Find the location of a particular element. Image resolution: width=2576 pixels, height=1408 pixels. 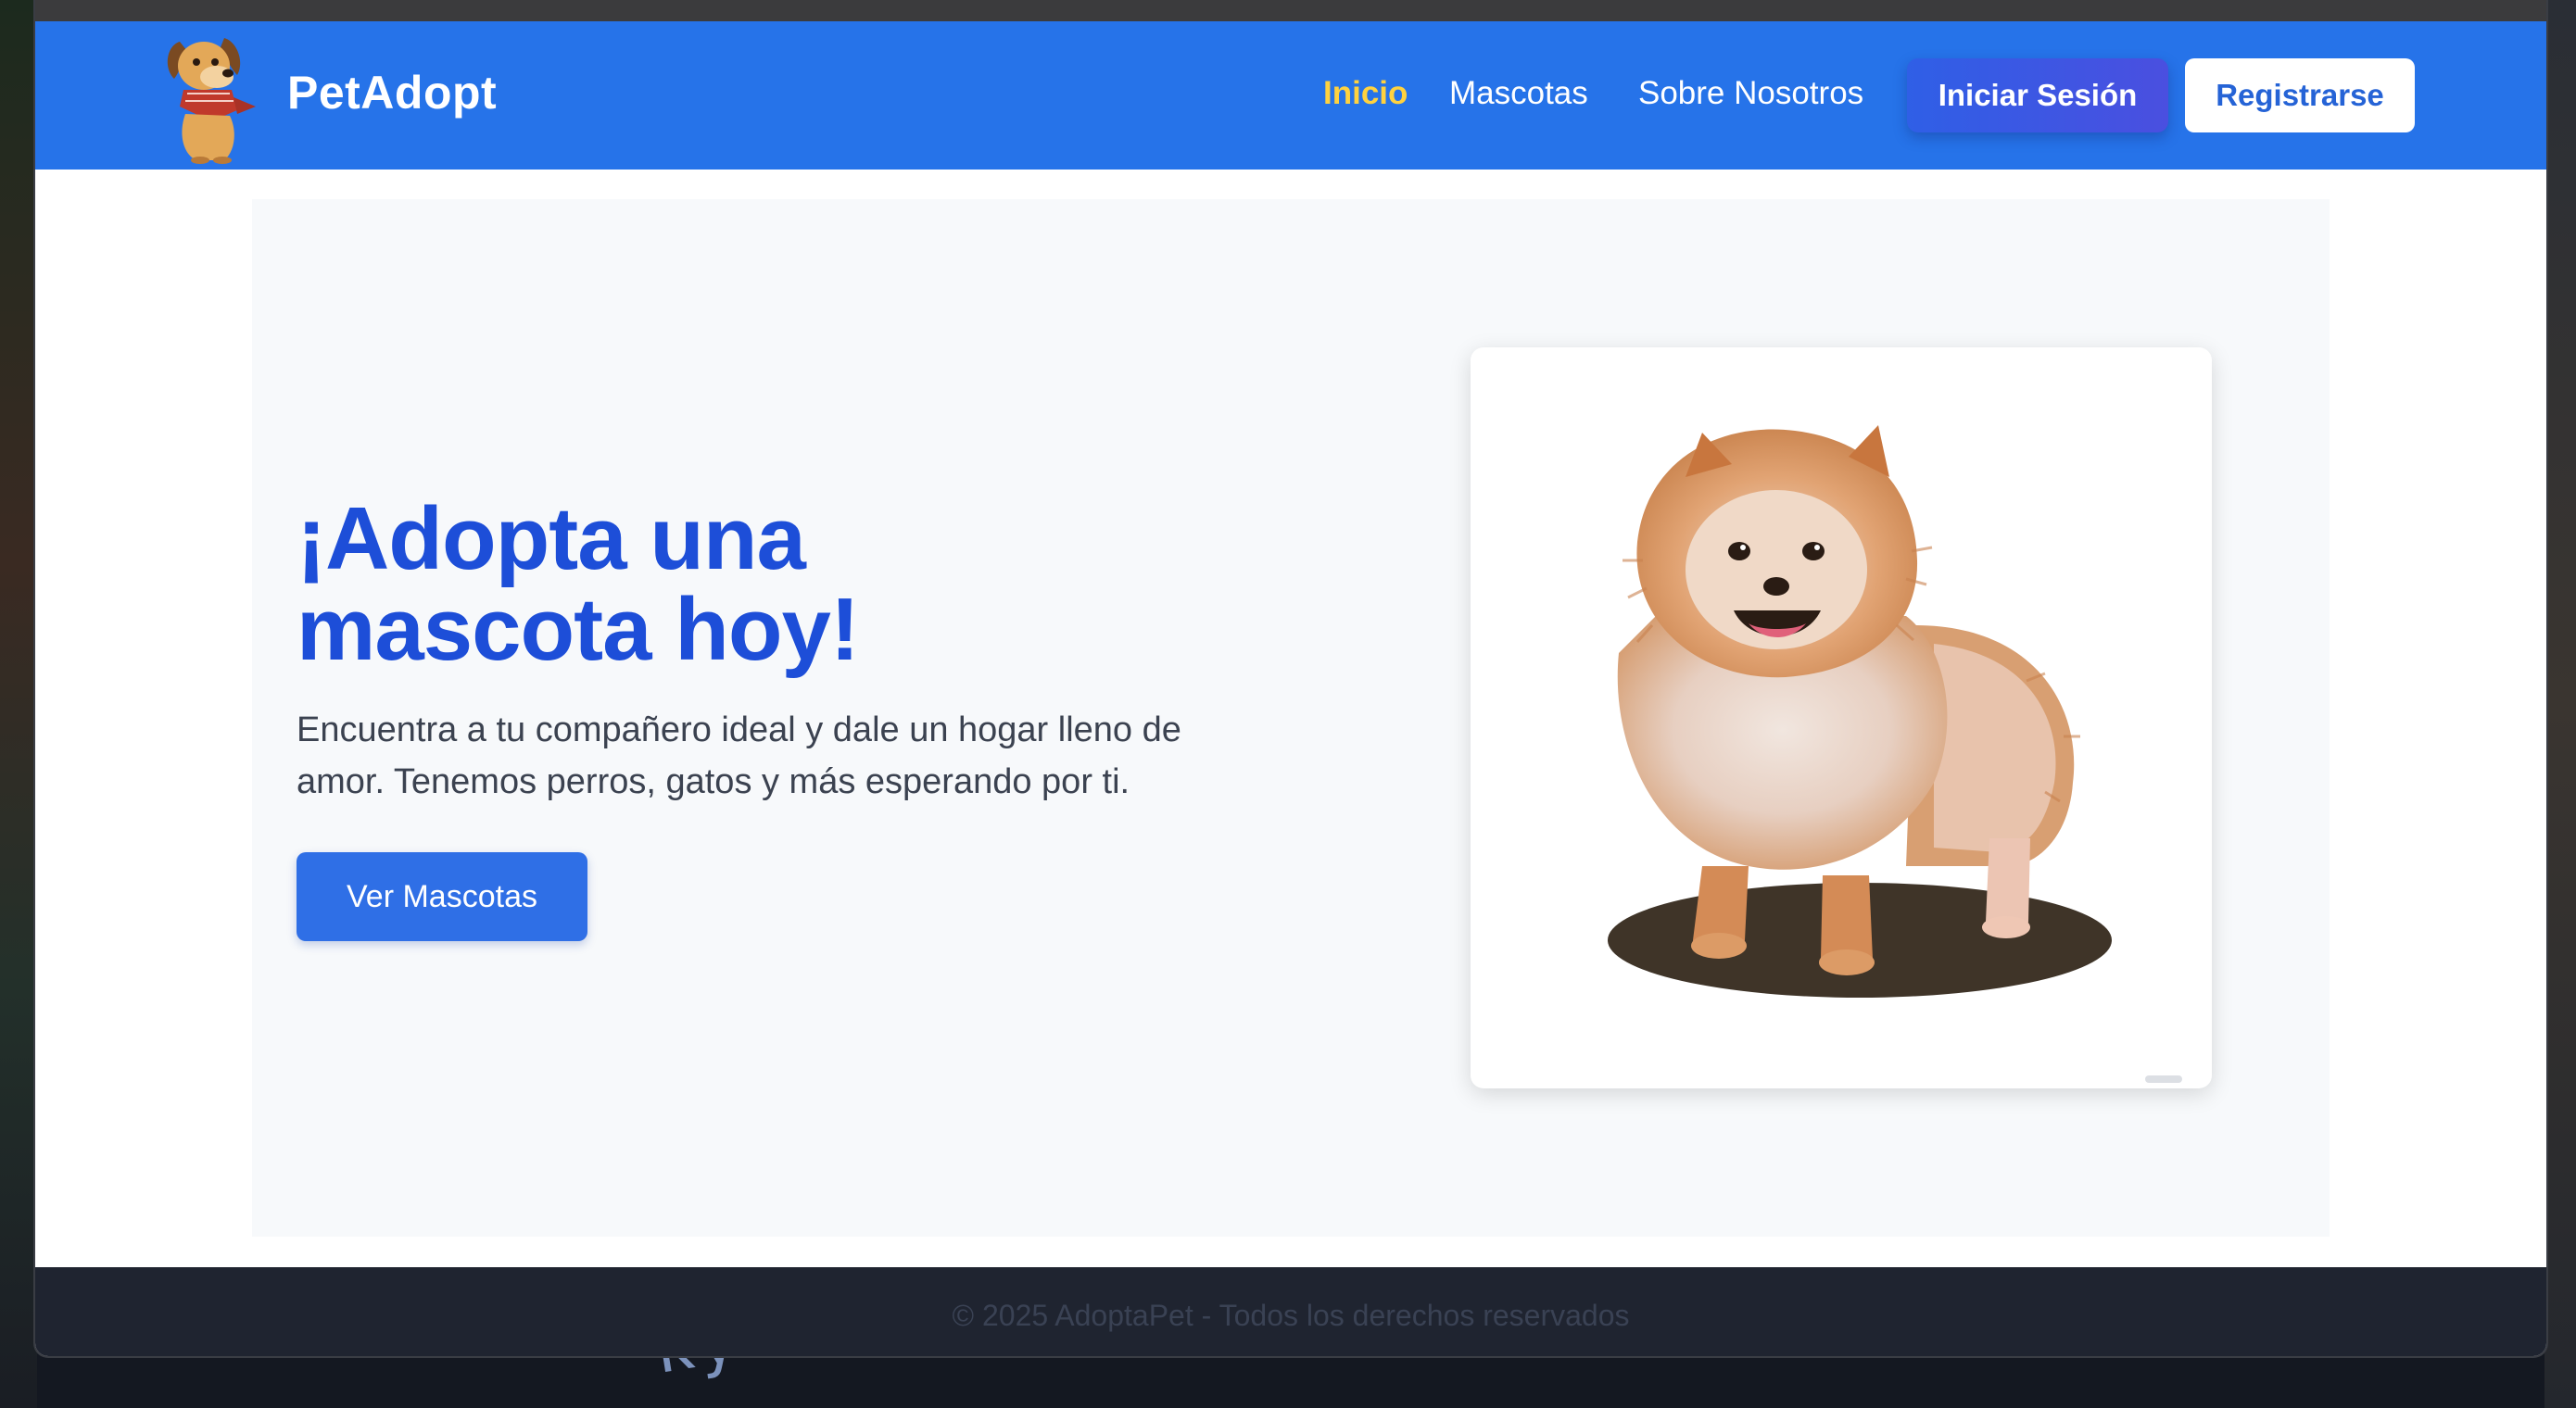

brand-name: PetAdopt is located at coordinates (392, 92).